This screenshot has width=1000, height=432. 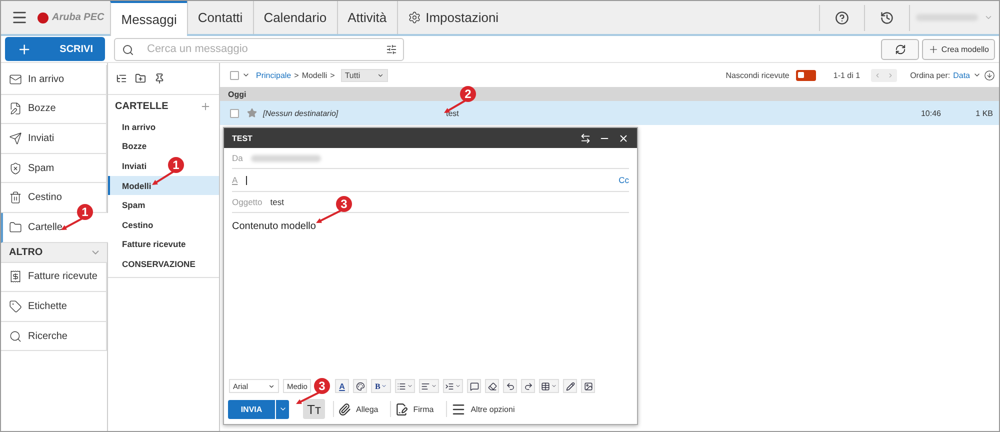 What do you see at coordinates (344, 409) in the screenshot?
I see `paperclip-icon` at bounding box center [344, 409].